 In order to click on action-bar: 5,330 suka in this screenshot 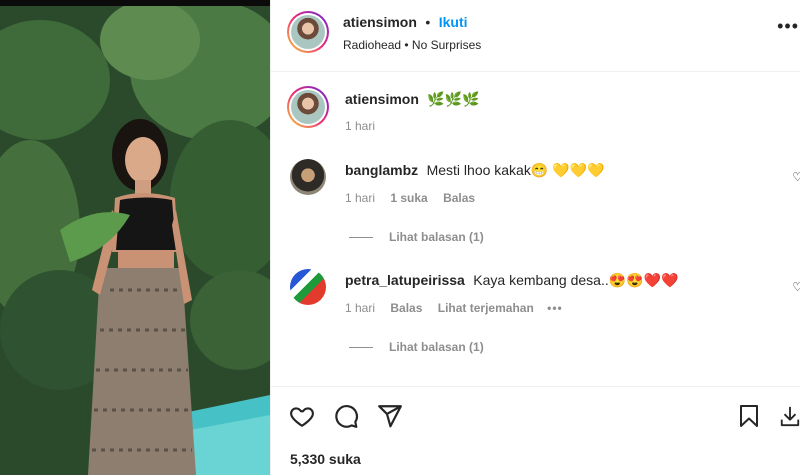, I will do `click(535, 431)`.